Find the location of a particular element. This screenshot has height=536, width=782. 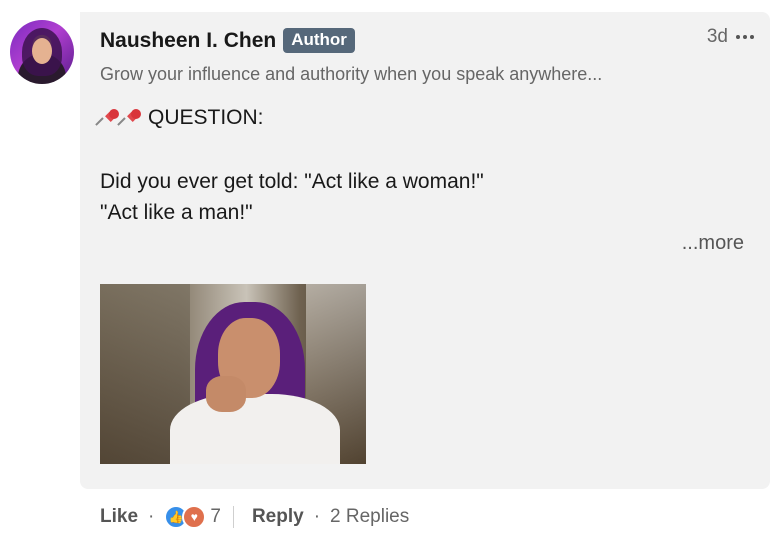

reaction-count: 7 is located at coordinates (215, 516).